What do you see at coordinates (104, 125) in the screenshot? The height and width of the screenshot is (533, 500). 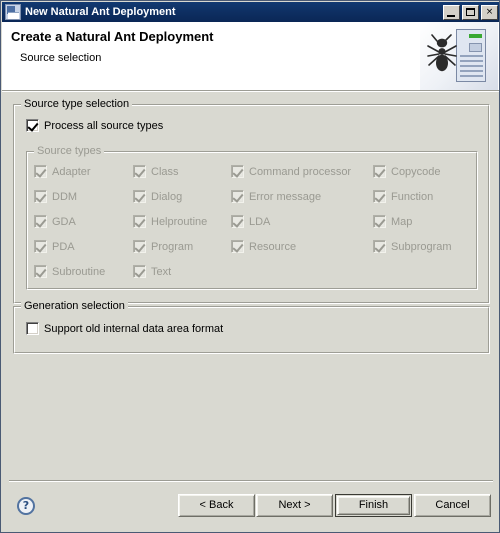 I see `checkbox-label: Process all source types` at bounding box center [104, 125].